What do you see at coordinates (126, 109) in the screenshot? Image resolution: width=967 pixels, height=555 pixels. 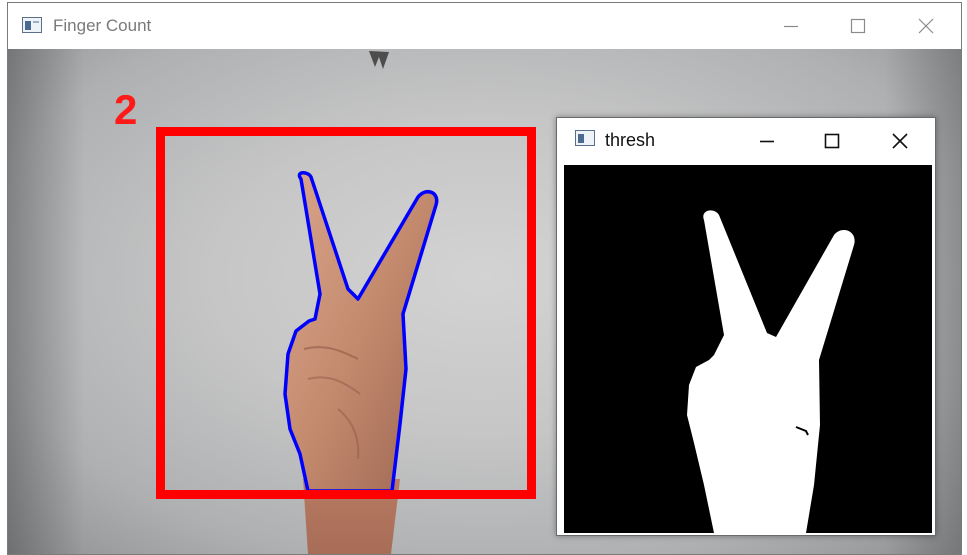 I see `finger-count-label: 2` at bounding box center [126, 109].